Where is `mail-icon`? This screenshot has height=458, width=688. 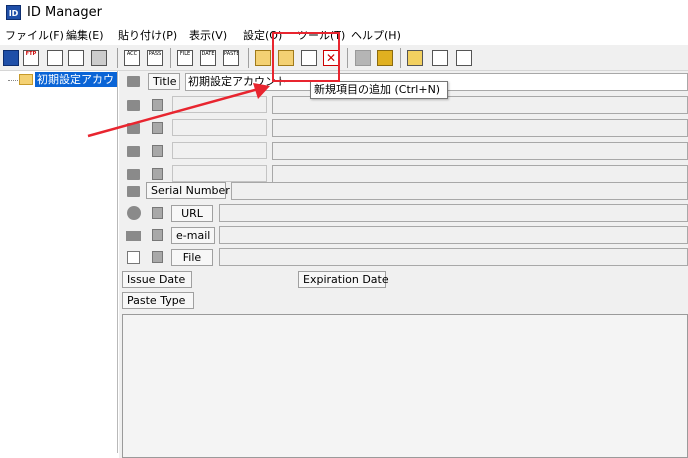 mail-icon is located at coordinates (133, 236).